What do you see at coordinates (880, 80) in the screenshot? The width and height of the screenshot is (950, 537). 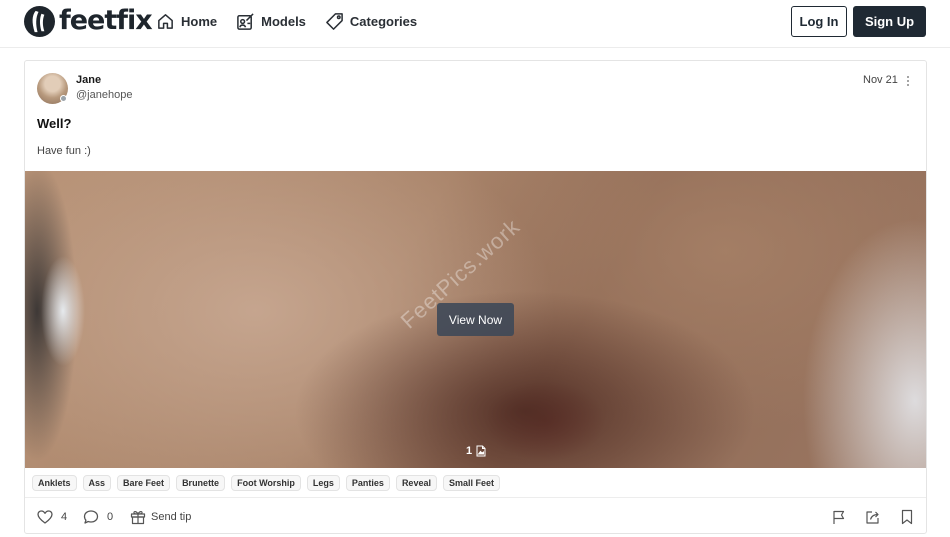 I see `post-date: Nov 21` at bounding box center [880, 80].